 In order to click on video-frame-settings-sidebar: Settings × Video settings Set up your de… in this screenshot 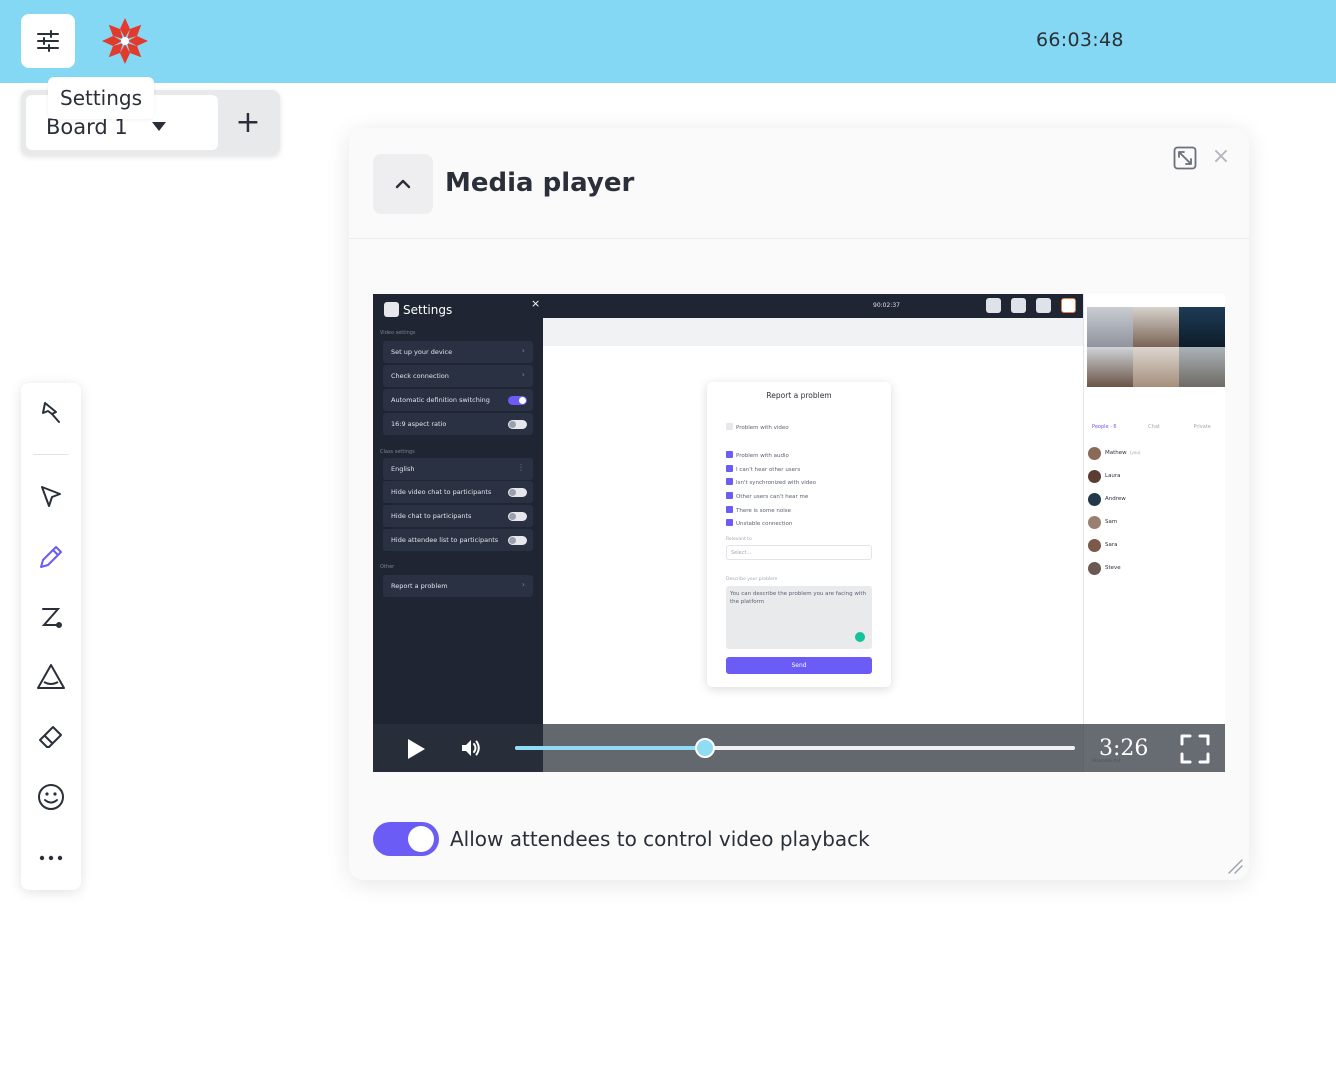, I will do `click(458, 533)`.